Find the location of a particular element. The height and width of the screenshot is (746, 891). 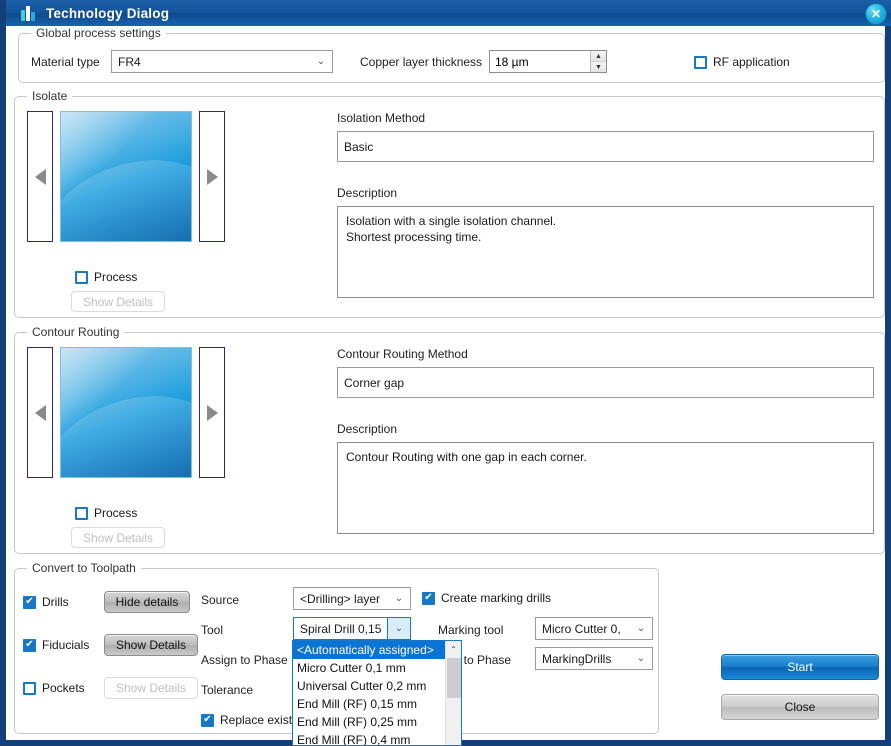

tool-dropdown-item: <Automatically assigned> is located at coordinates (369, 650).